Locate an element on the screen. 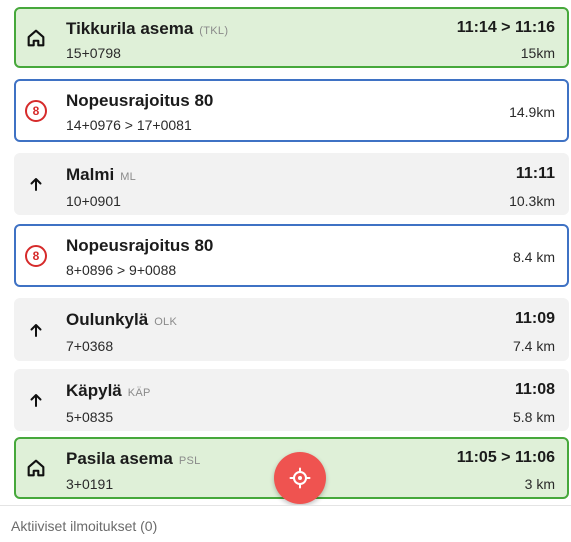  locate-icon is located at coordinates (300, 478).